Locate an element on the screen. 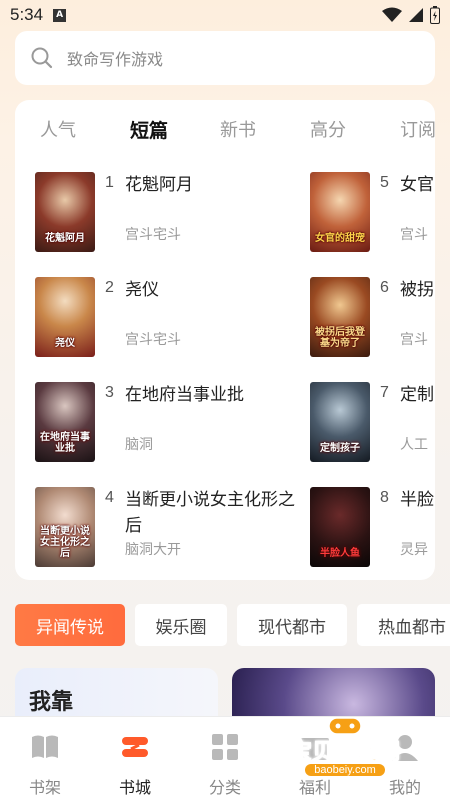 Image resolution: width=450 pixels, height=800 pixels. book-rank: 7 is located at coordinates (384, 392).